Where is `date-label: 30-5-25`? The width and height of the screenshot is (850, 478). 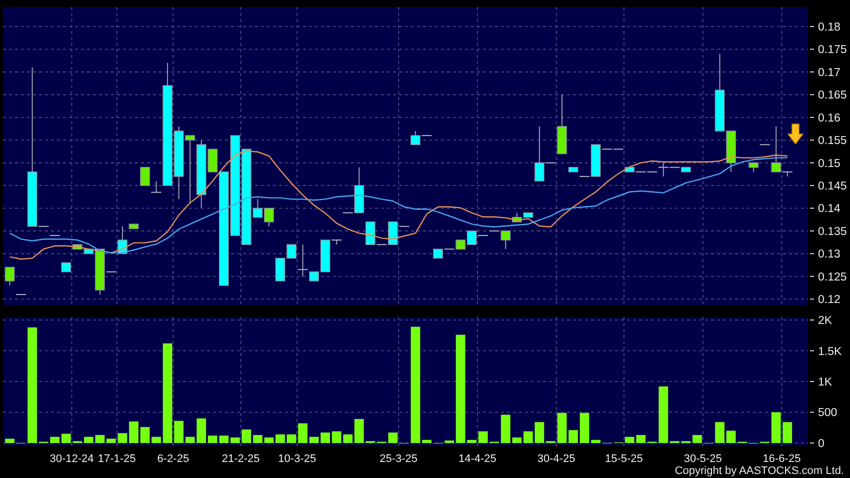
date-label: 30-5-25 is located at coordinates (703, 459).